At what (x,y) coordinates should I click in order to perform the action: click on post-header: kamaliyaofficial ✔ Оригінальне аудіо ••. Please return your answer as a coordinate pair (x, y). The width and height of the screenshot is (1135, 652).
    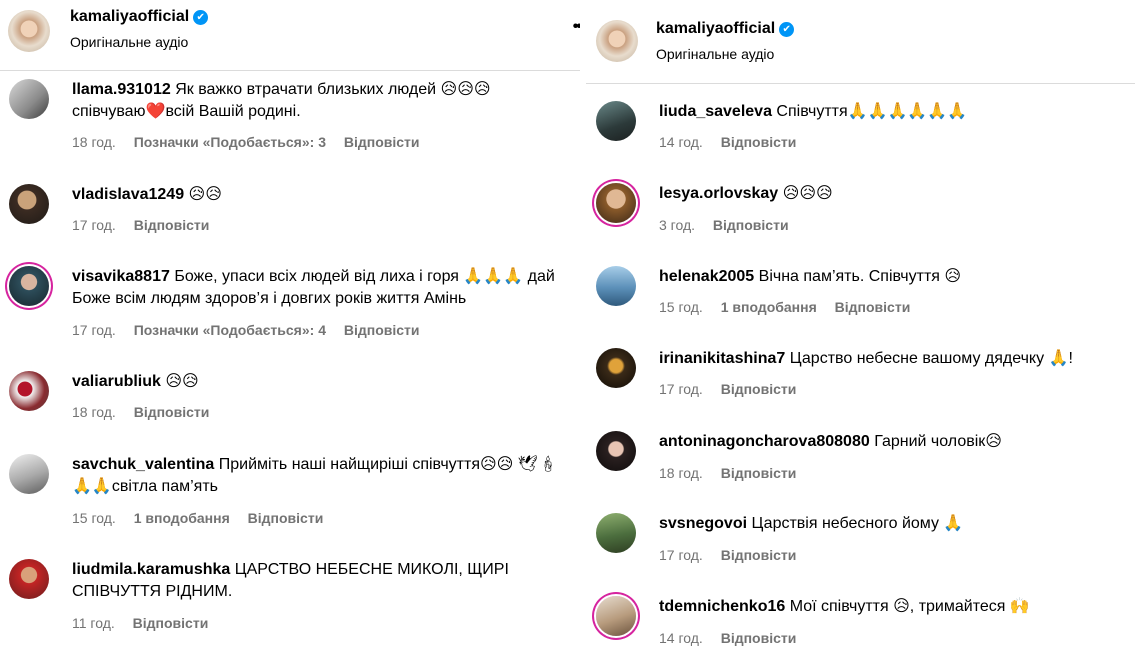
    Looking at the image, I should click on (290, 35).